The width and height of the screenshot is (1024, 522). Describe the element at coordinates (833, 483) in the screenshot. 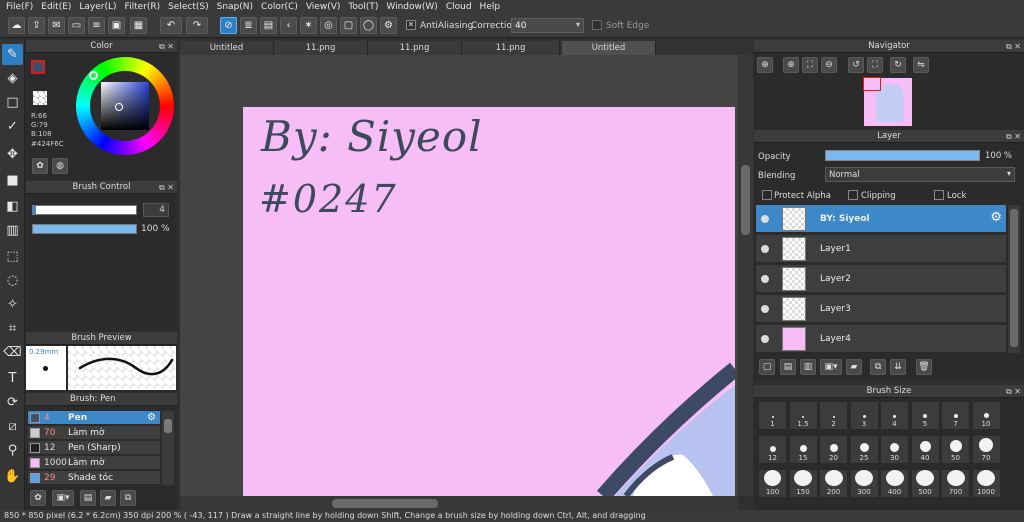

I see `brush-size-option: 200` at that location.